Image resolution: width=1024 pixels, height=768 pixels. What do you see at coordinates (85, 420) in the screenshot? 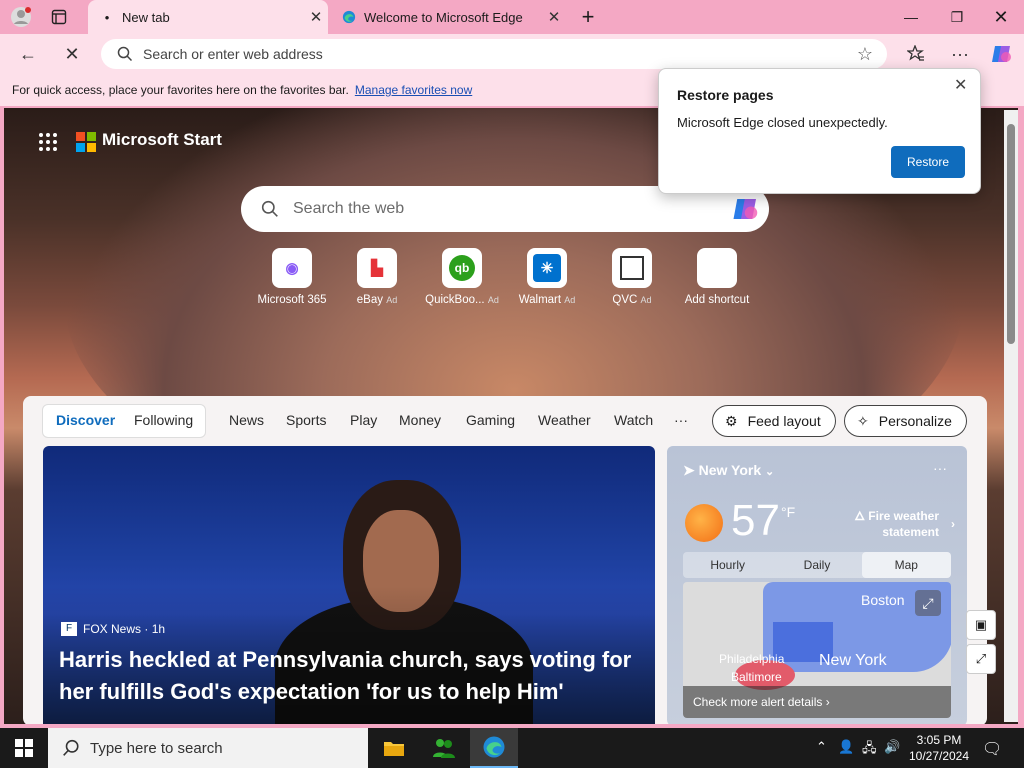
I see `tab-discover: Discover` at bounding box center [85, 420].